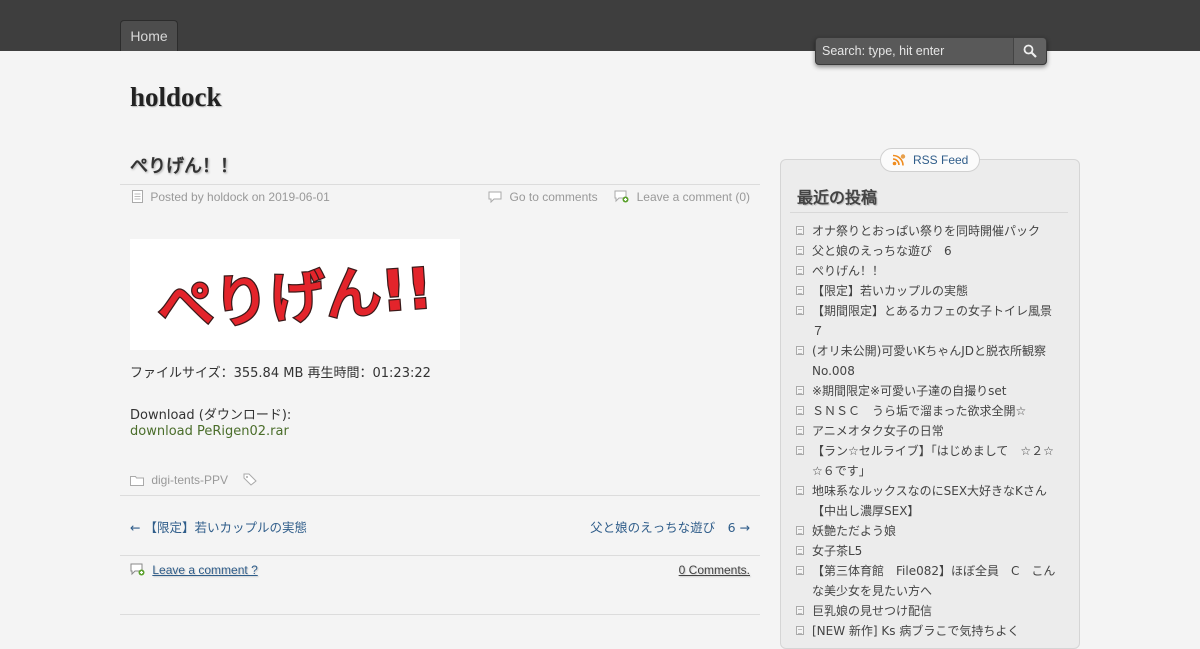  Describe the element at coordinates (209, 431) in the screenshot. I see `download-link: download PeRigen02.rar` at that location.